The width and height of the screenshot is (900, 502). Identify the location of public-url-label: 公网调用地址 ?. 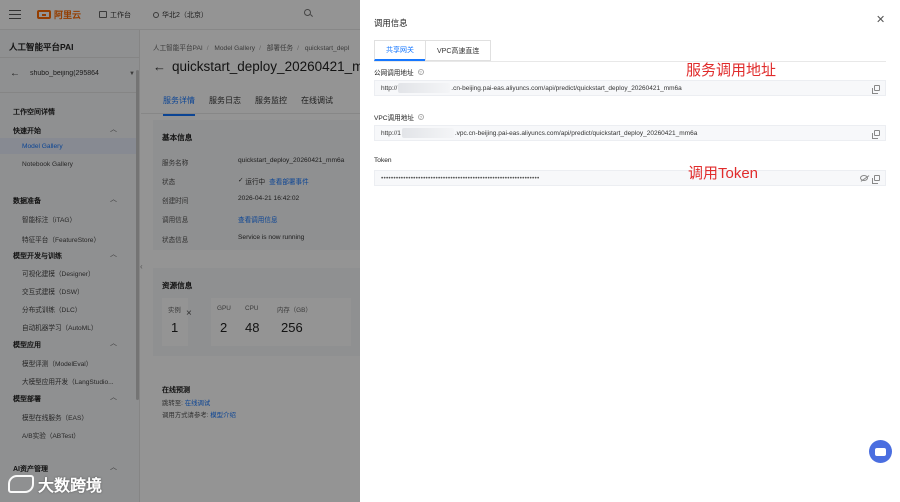
(399, 73).